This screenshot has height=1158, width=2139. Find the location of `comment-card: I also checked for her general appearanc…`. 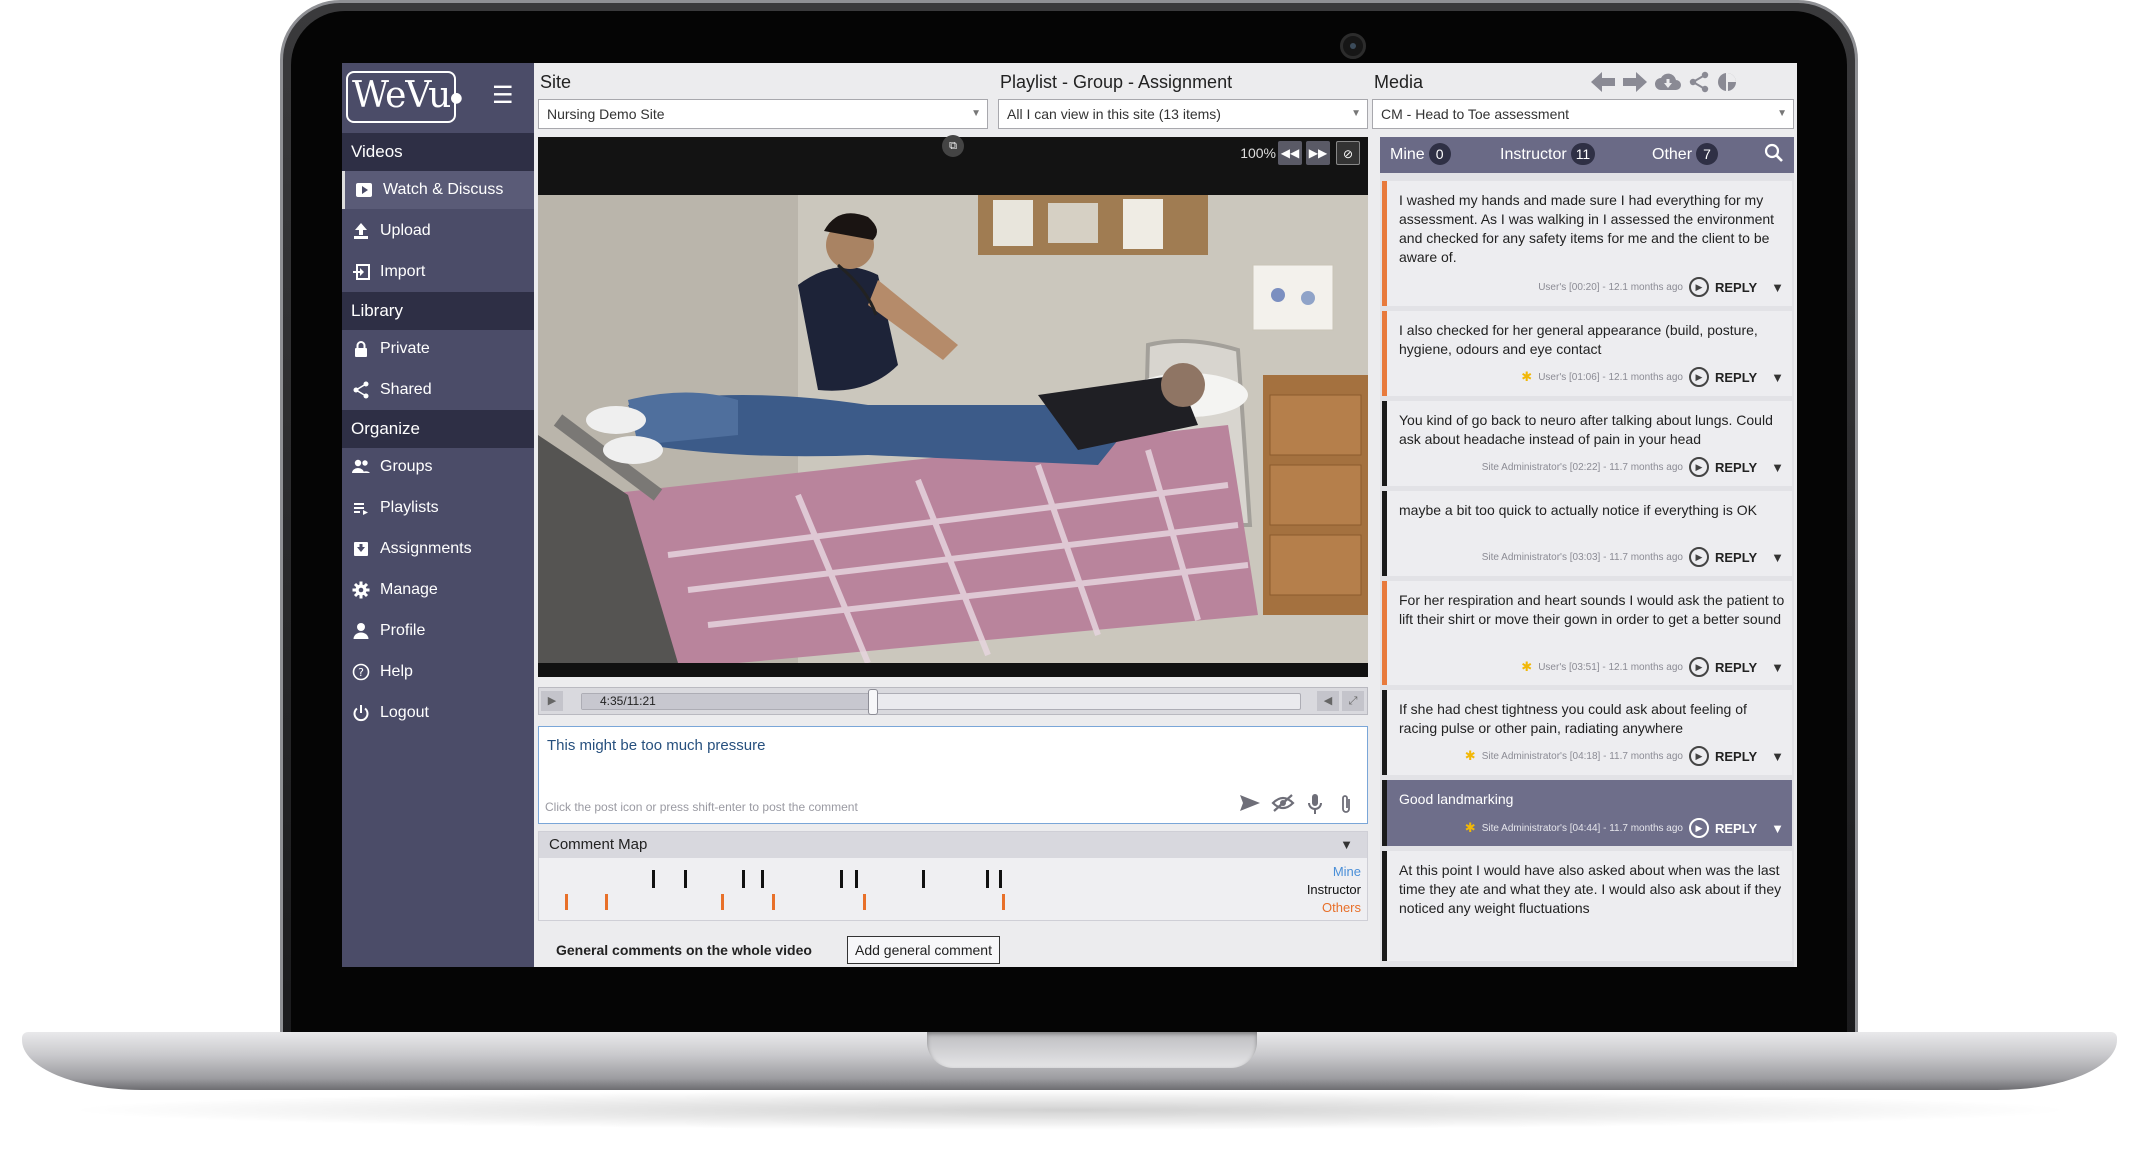

comment-card: I also checked for her general appearanc… is located at coordinates (1587, 353).